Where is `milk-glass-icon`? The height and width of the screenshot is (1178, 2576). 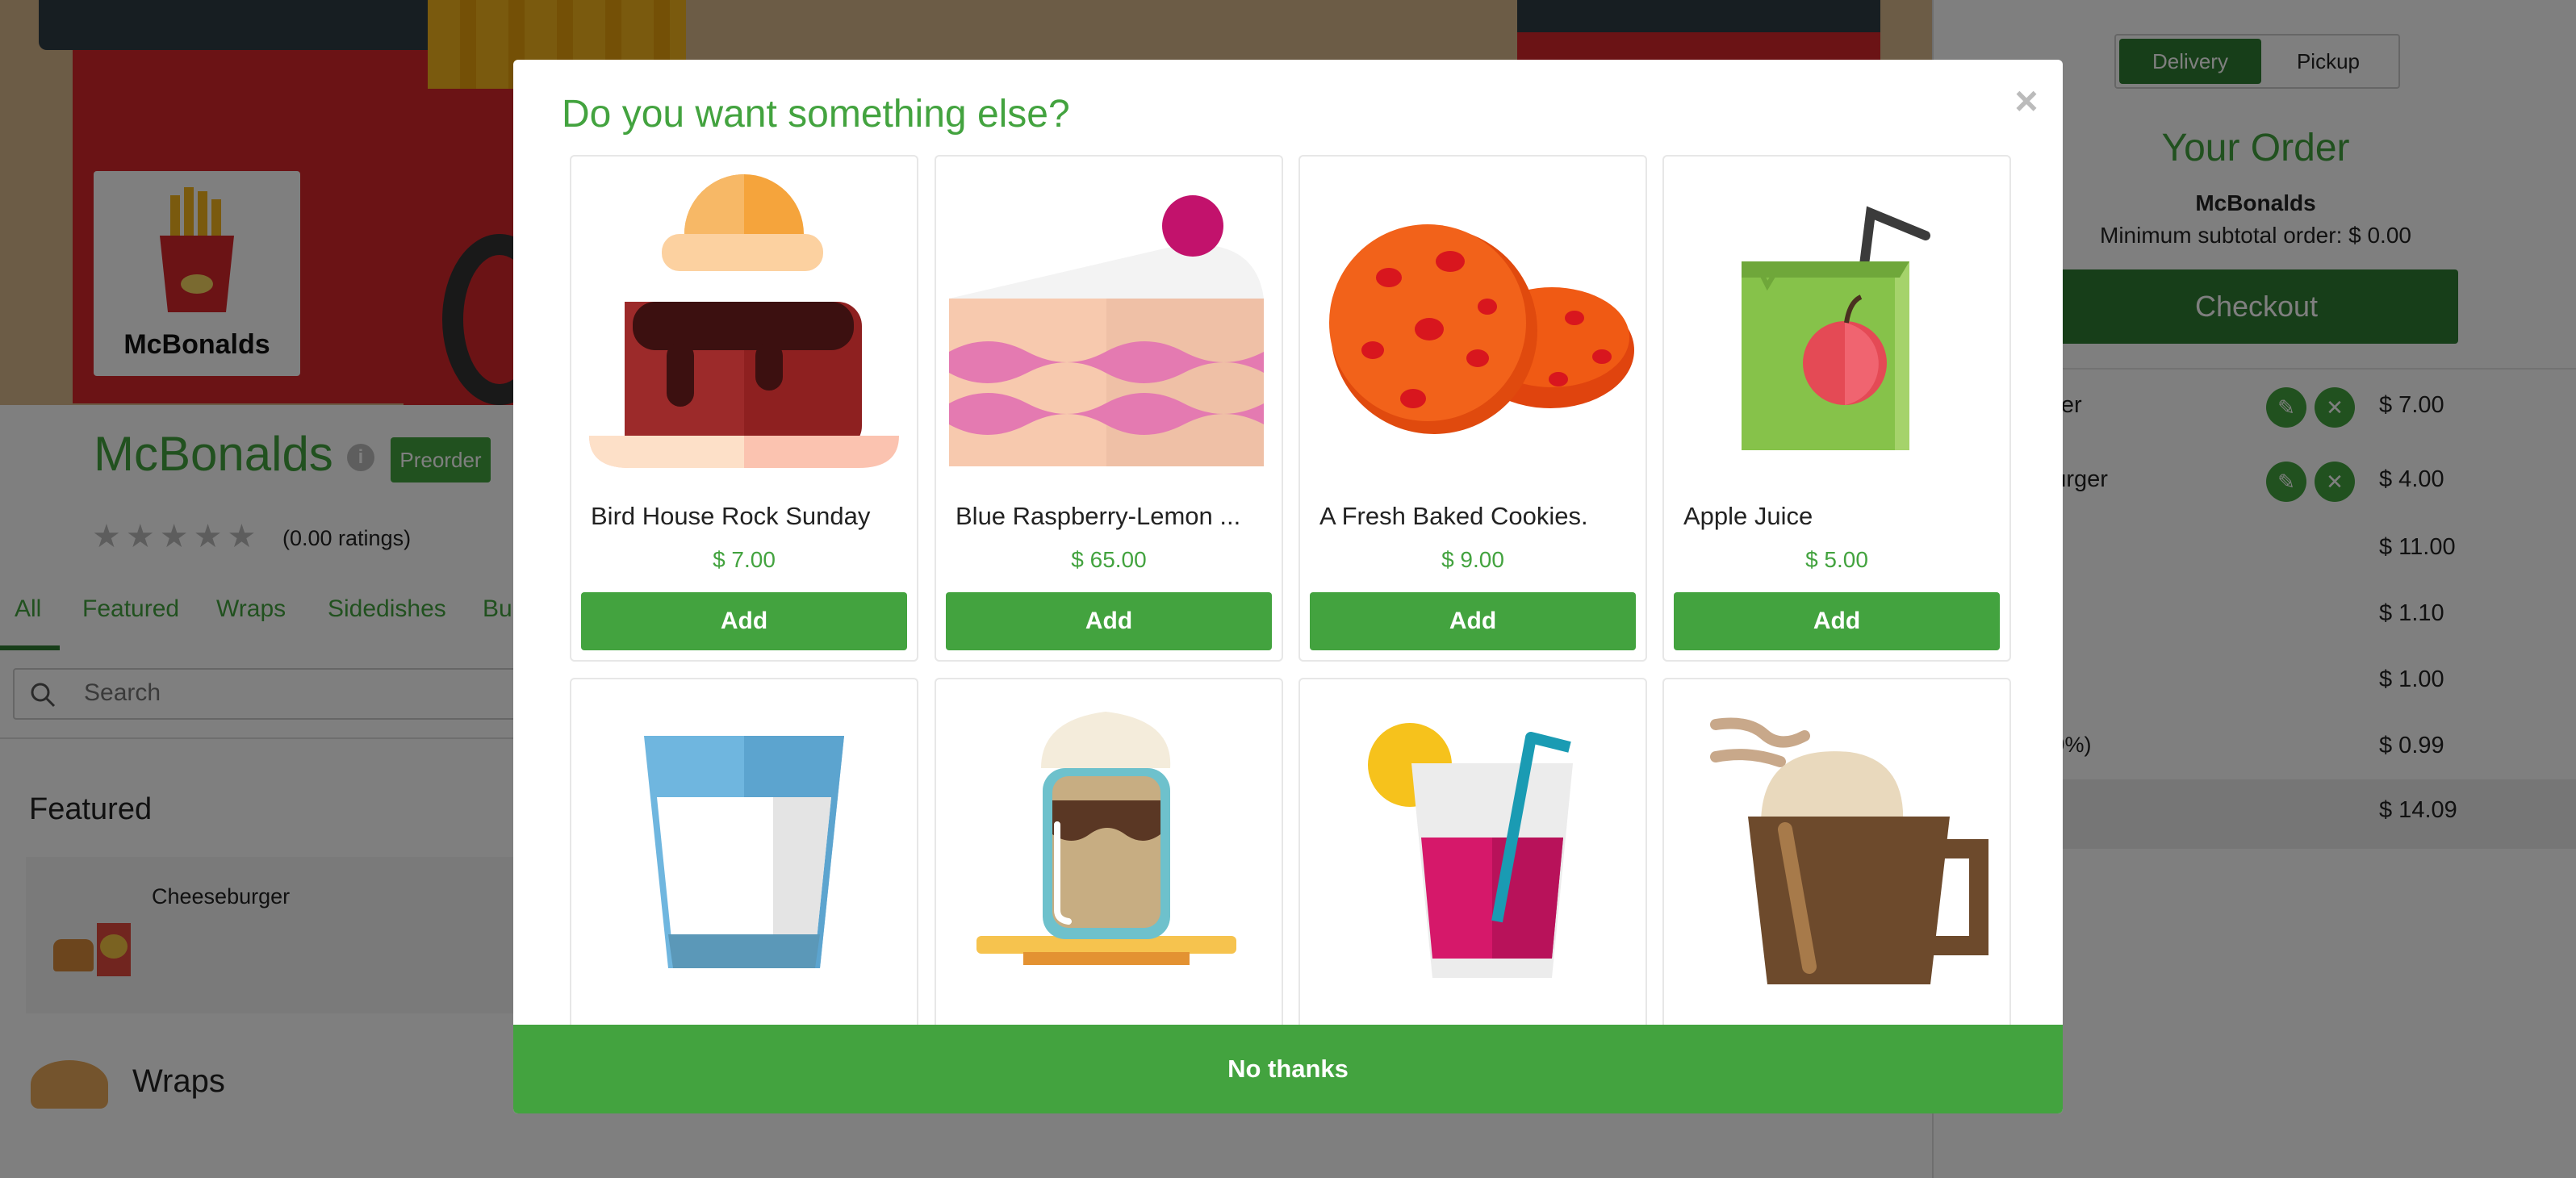
milk-glass-icon is located at coordinates (744, 852).